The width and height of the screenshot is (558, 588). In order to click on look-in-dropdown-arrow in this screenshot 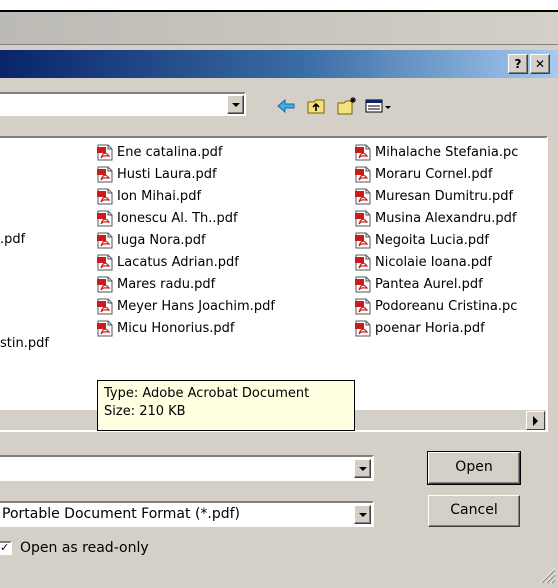, I will do `click(235, 104)`.